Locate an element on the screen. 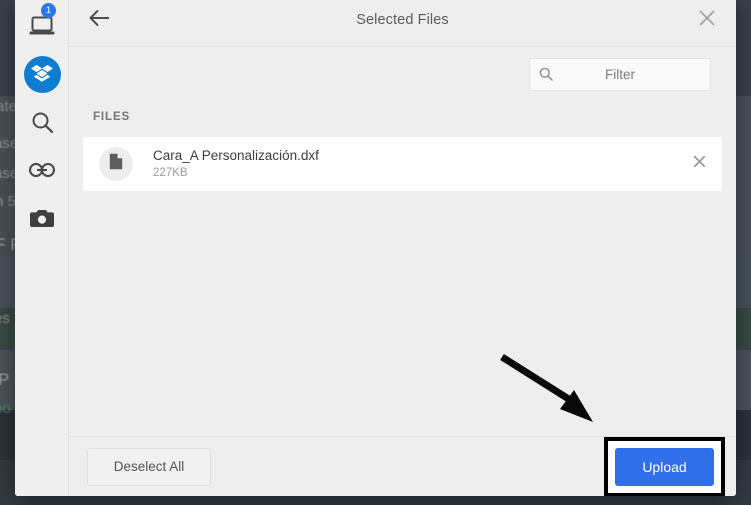  filter-field-wrapper is located at coordinates (620, 74).